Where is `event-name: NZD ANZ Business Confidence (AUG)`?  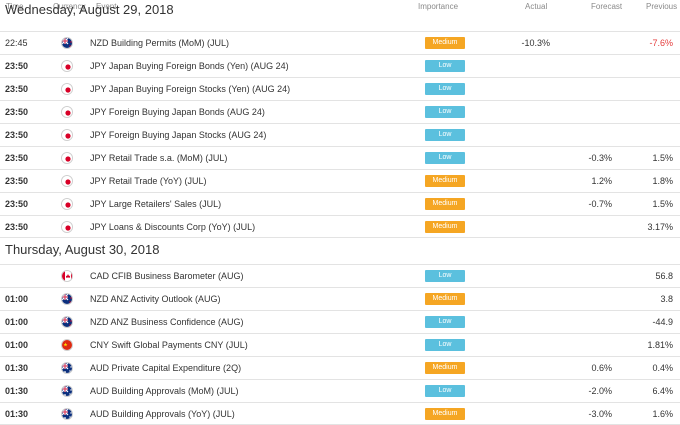
event-name: NZD ANZ Business Confidence (AUG) is located at coordinates (167, 322).